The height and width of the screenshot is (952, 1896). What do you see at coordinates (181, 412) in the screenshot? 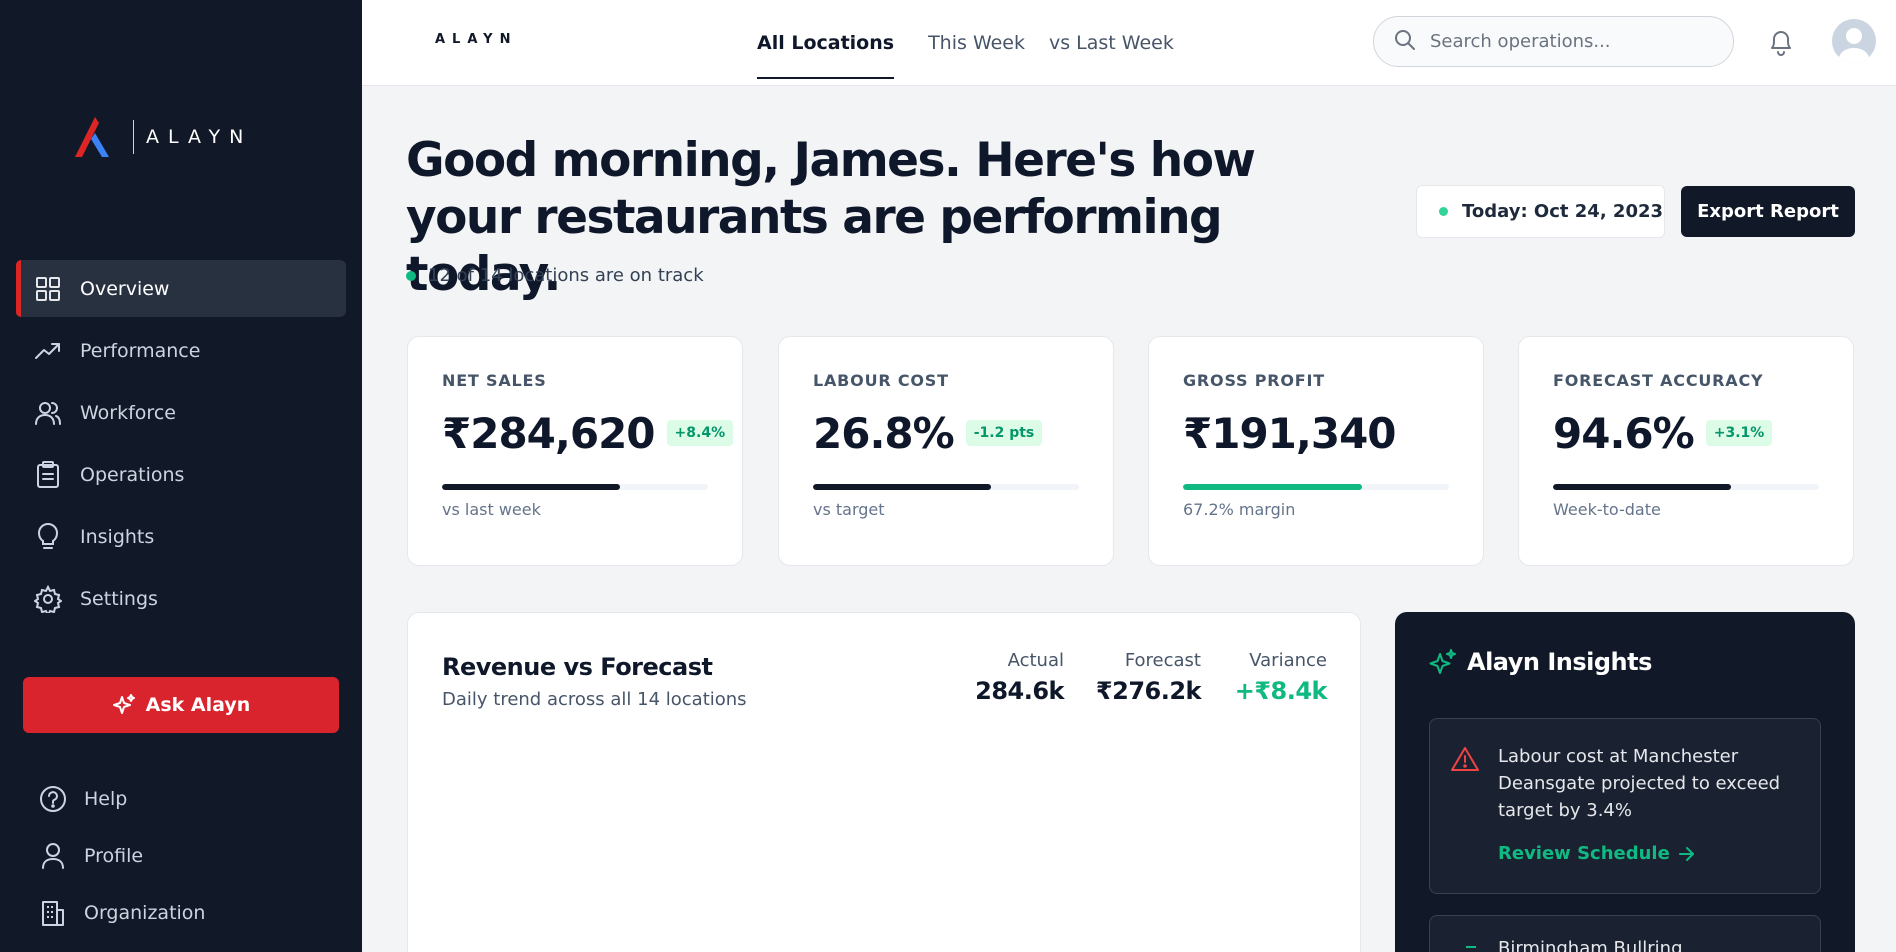
I see `sidebar-item-workforce: Workforce` at bounding box center [181, 412].